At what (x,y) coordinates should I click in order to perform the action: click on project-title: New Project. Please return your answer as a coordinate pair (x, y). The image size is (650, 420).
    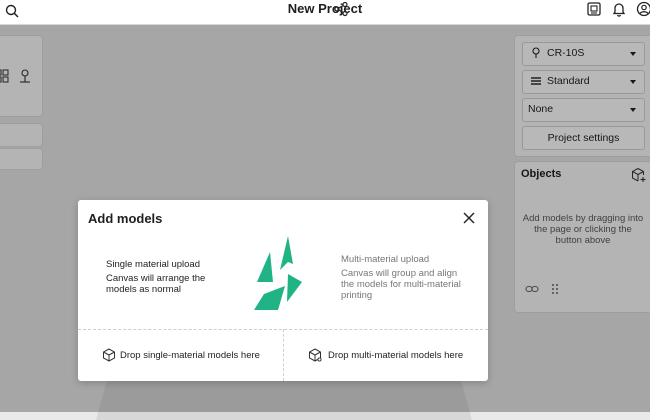
    Looking at the image, I should click on (325, 9).